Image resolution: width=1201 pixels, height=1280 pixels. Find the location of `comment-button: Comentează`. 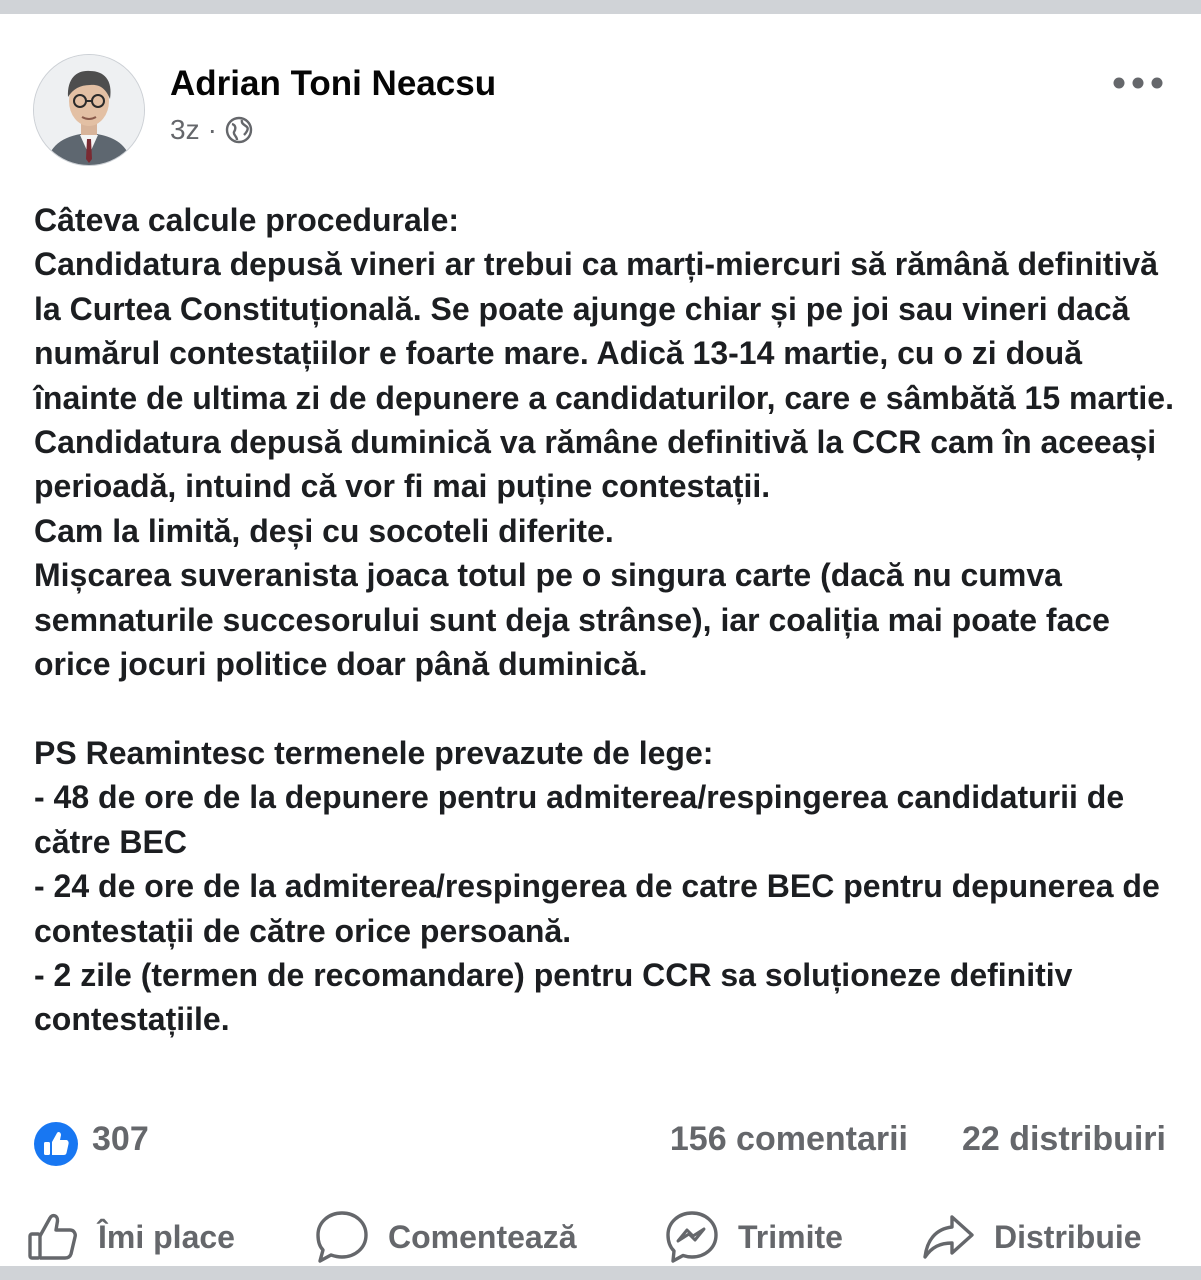

comment-button: Comentează is located at coordinates (445, 1237).